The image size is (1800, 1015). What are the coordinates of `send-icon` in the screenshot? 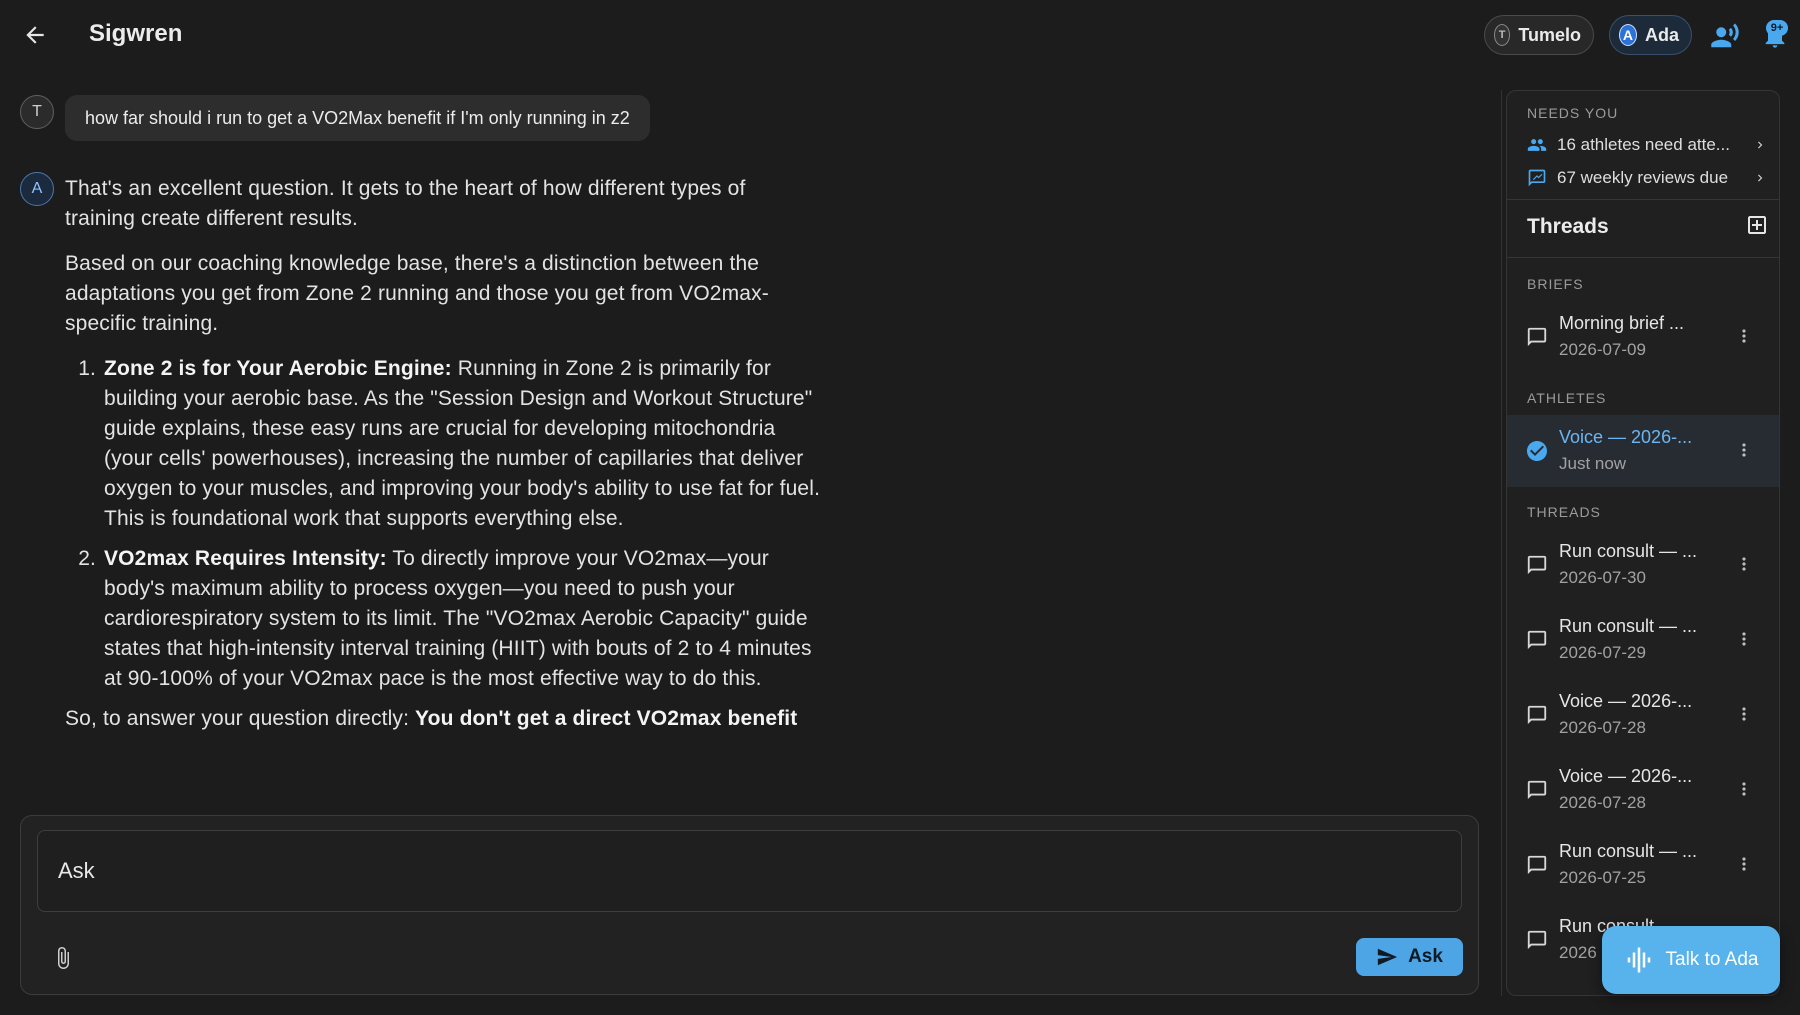 It's located at (1387, 957).